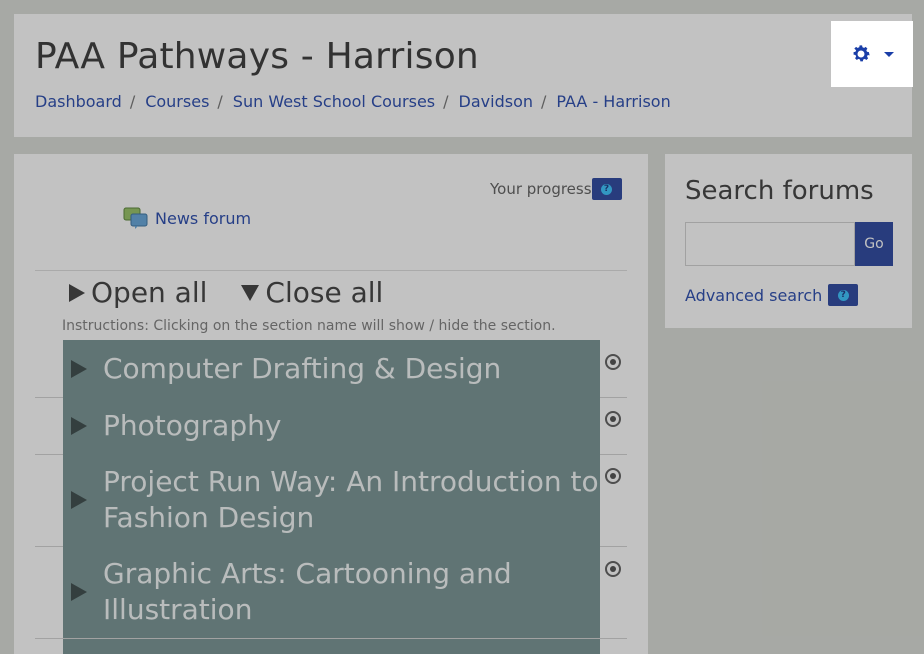 The image size is (924, 654). I want to click on section-title: Computer Drafting & Design, so click(302, 368).